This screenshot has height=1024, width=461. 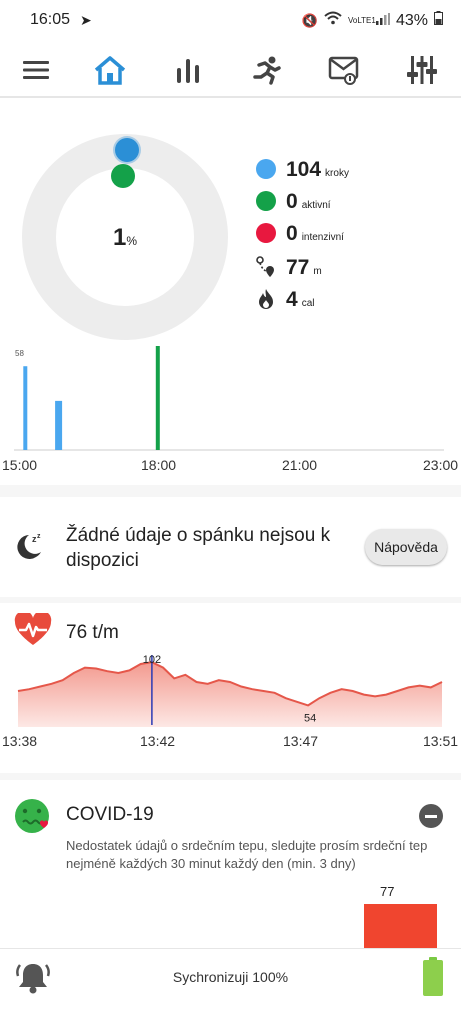 What do you see at coordinates (36, 70) in the screenshot?
I see `menu-icon` at bounding box center [36, 70].